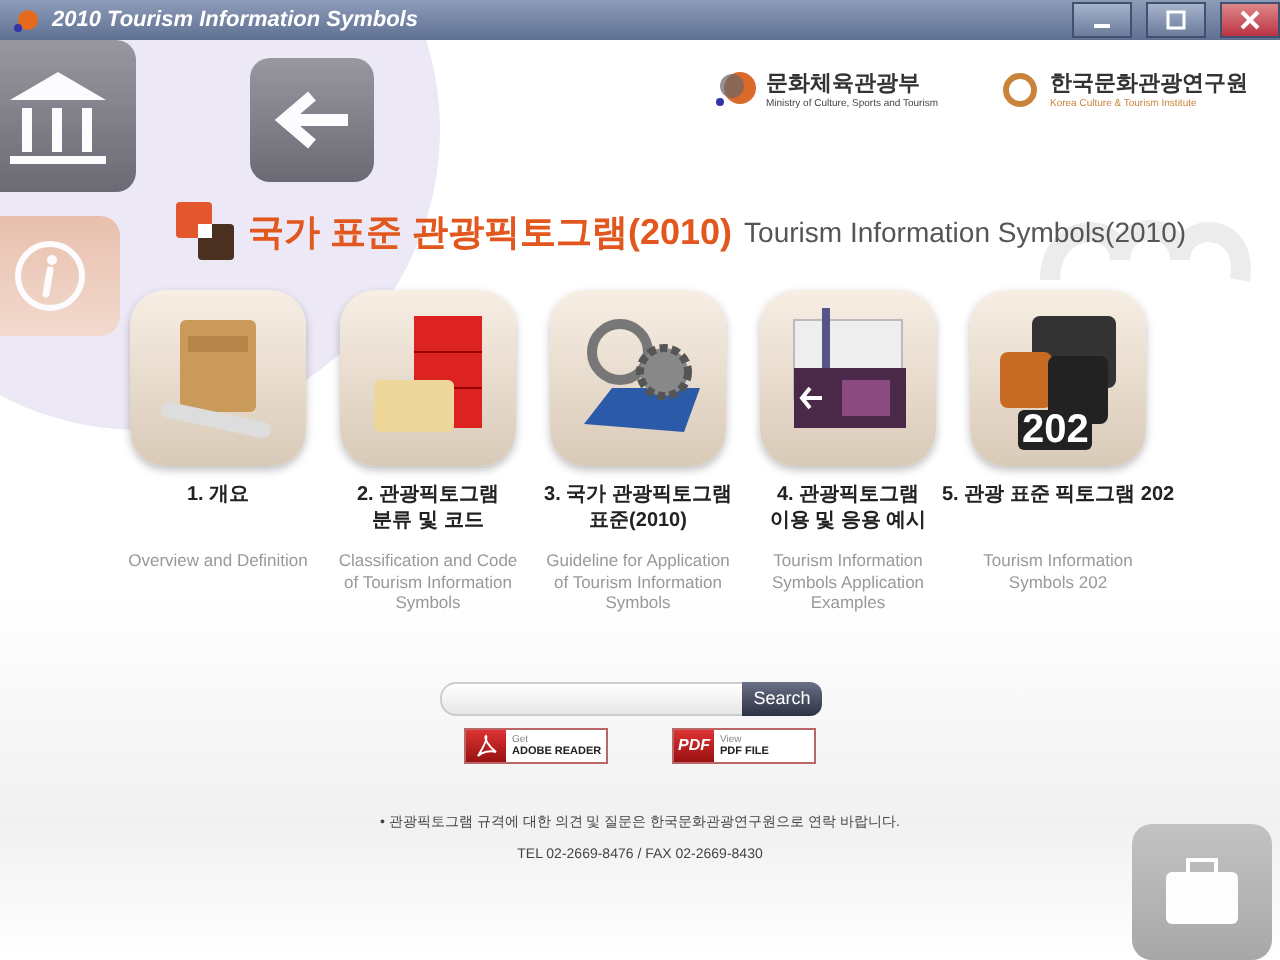  I want to click on menu-description: Tourism Information Symbols 202, so click(1058, 571).